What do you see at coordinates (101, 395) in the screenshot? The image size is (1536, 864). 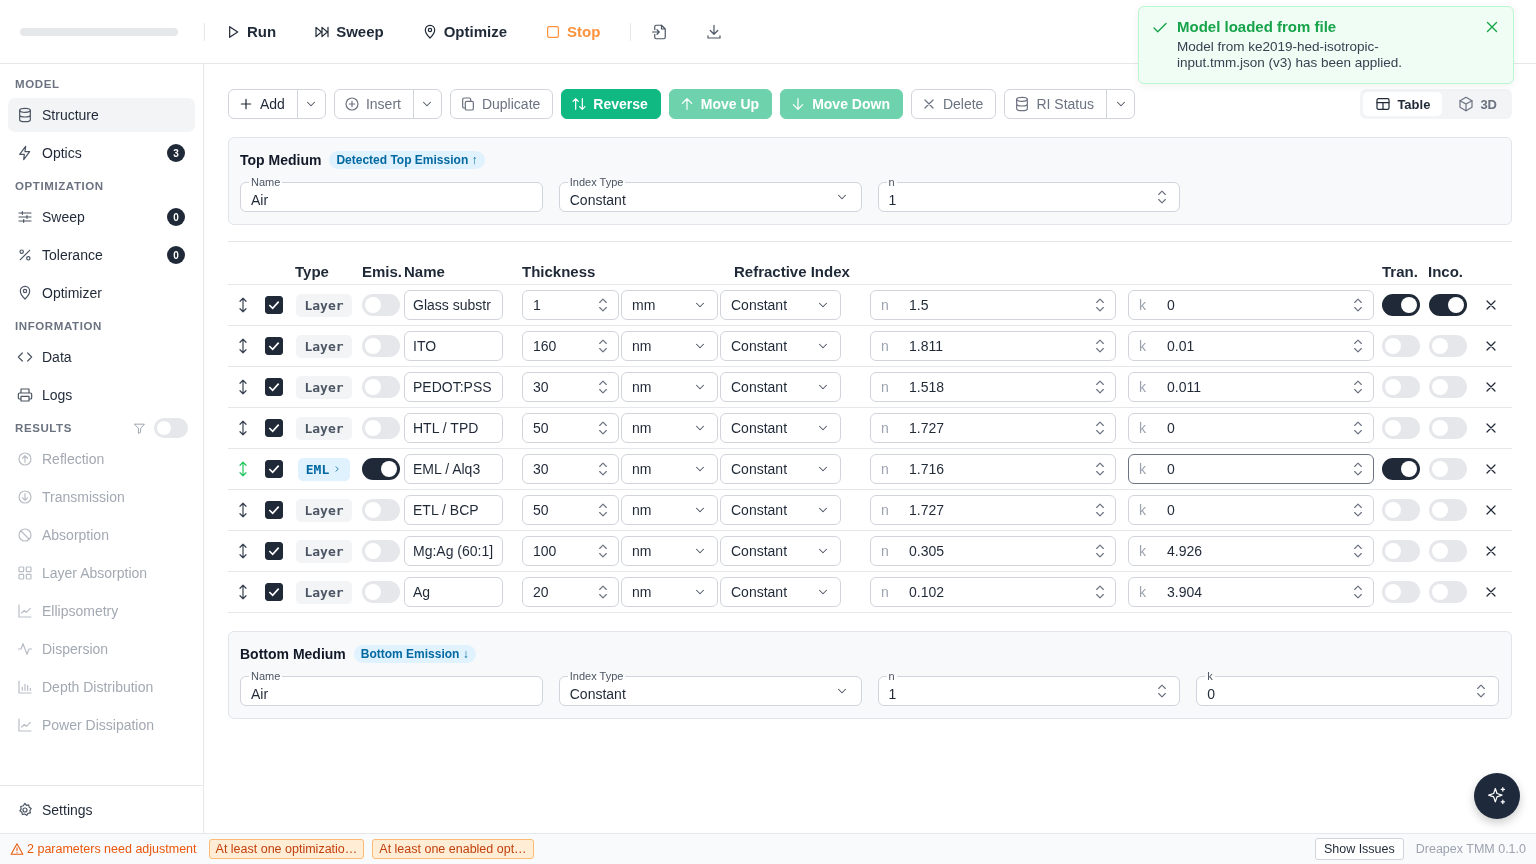 I see `sidebar-item: Logs` at bounding box center [101, 395].